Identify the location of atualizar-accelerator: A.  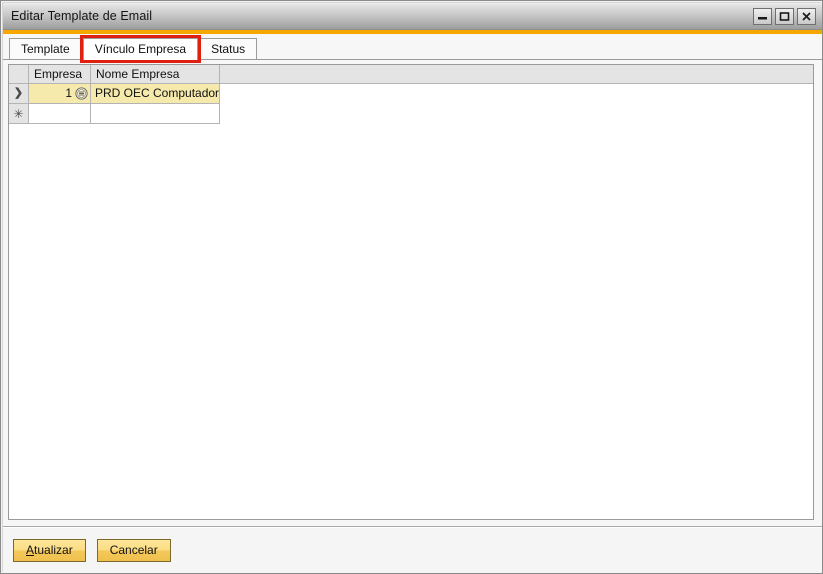
(30, 550).